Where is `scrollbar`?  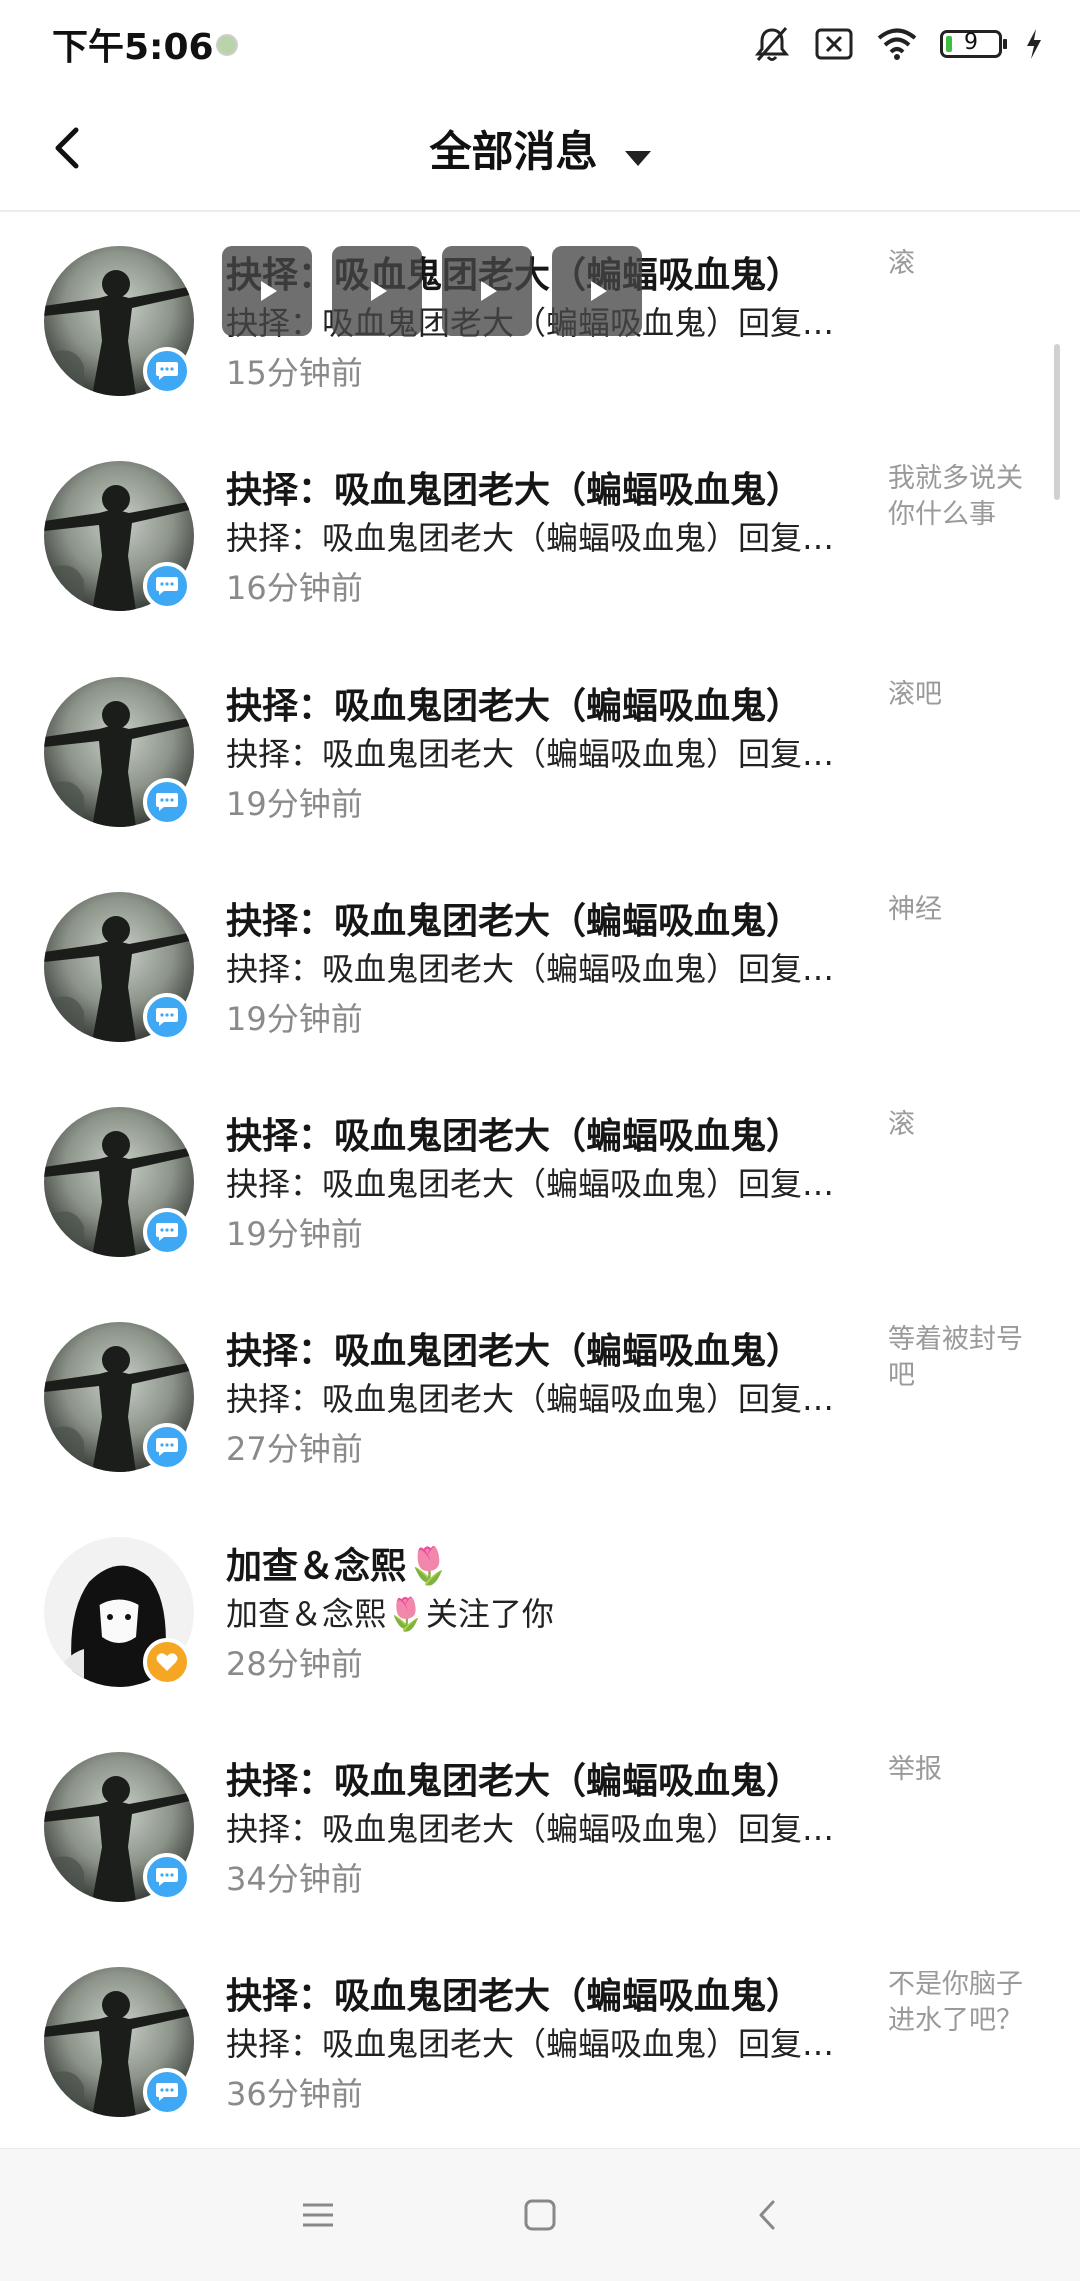
scrollbar is located at coordinates (1057, 422).